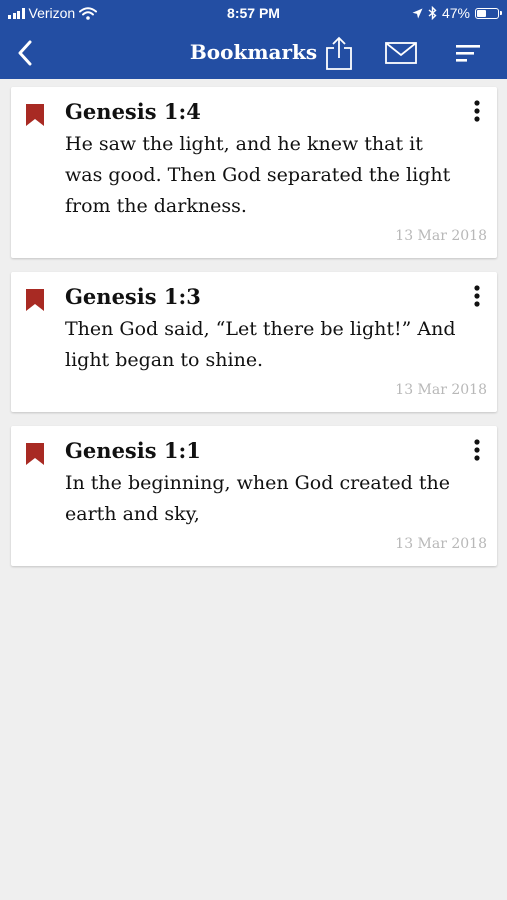  I want to click on sort-icon, so click(468, 53).